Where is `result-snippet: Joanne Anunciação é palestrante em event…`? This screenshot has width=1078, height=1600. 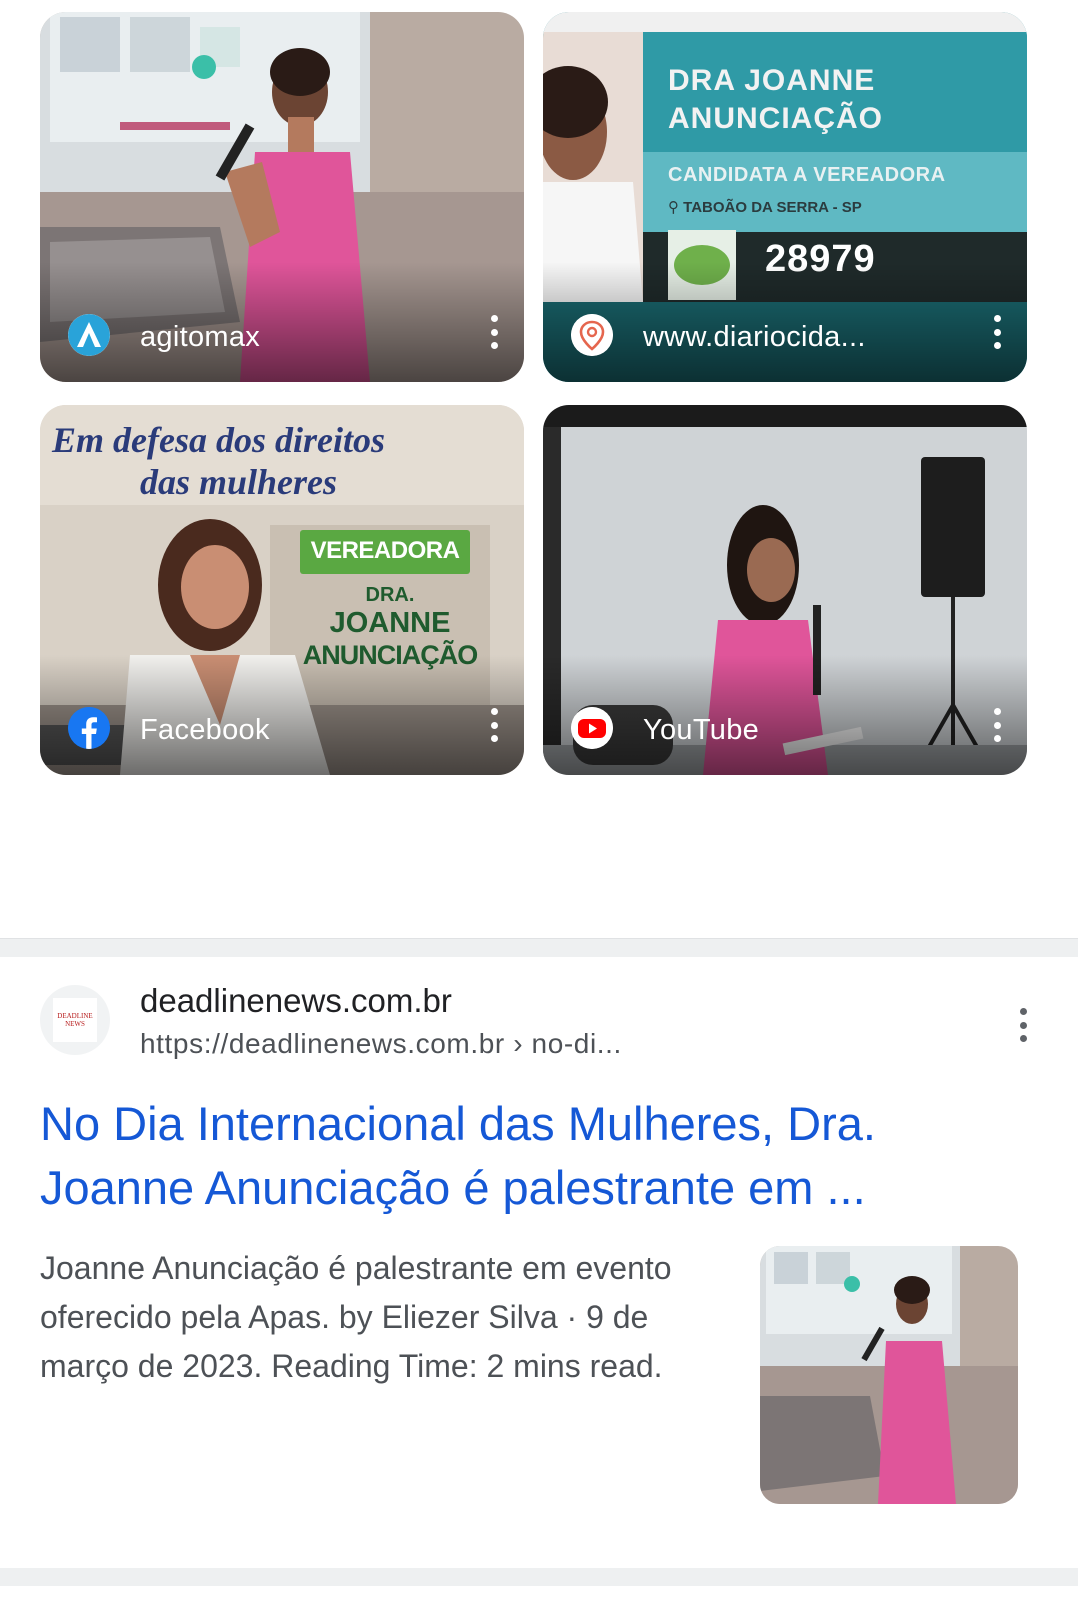 result-snippet: Joanne Anunciação é palestrante em event… is located at coordinates (356, 1317).